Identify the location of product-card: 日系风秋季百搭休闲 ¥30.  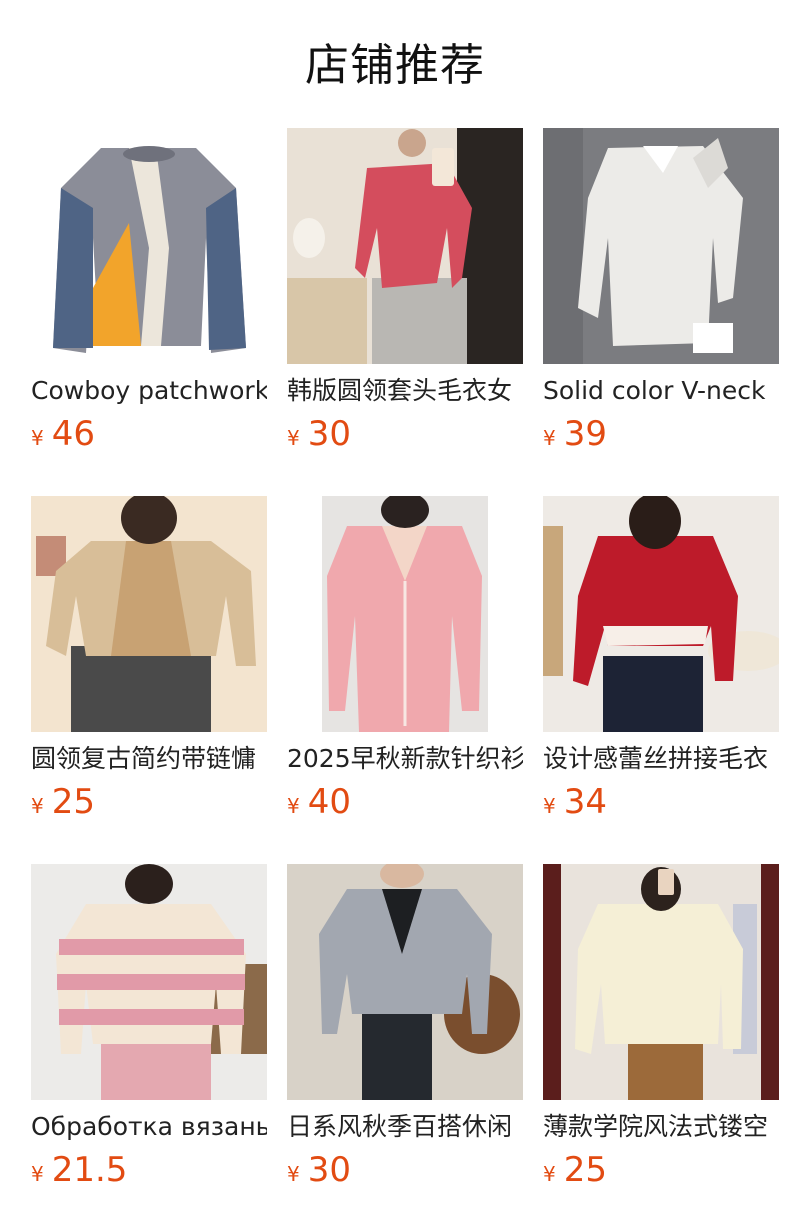
(405, 1048).